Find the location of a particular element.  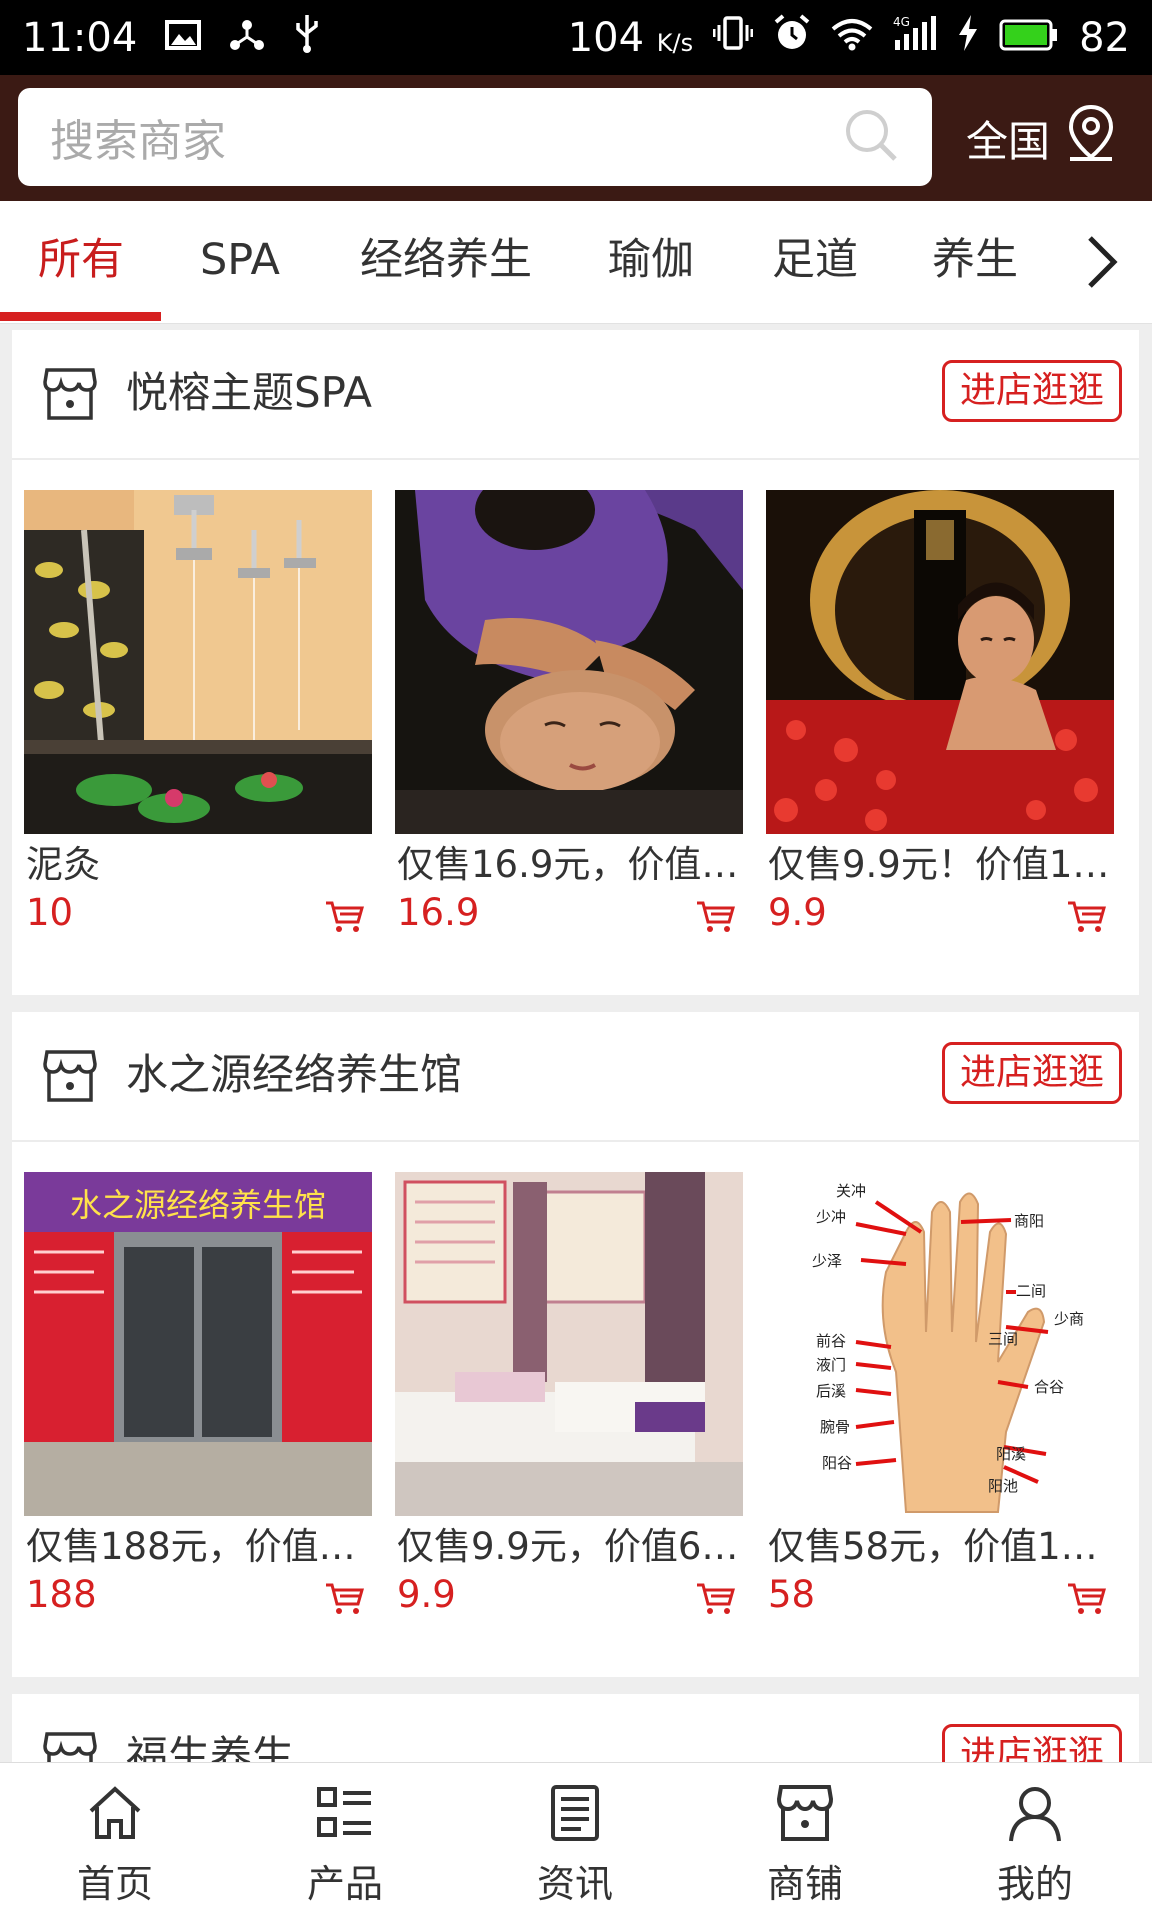

tab-yoga: 瑜伽 is located at coordinates (651, 262).